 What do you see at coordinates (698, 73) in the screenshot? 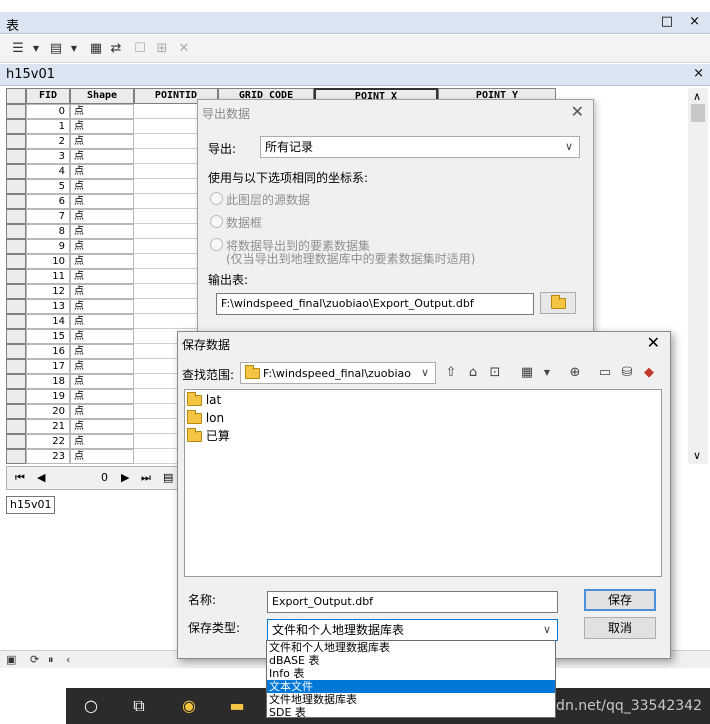
I see `close-icon: ×` at bounding box center [698, 73].